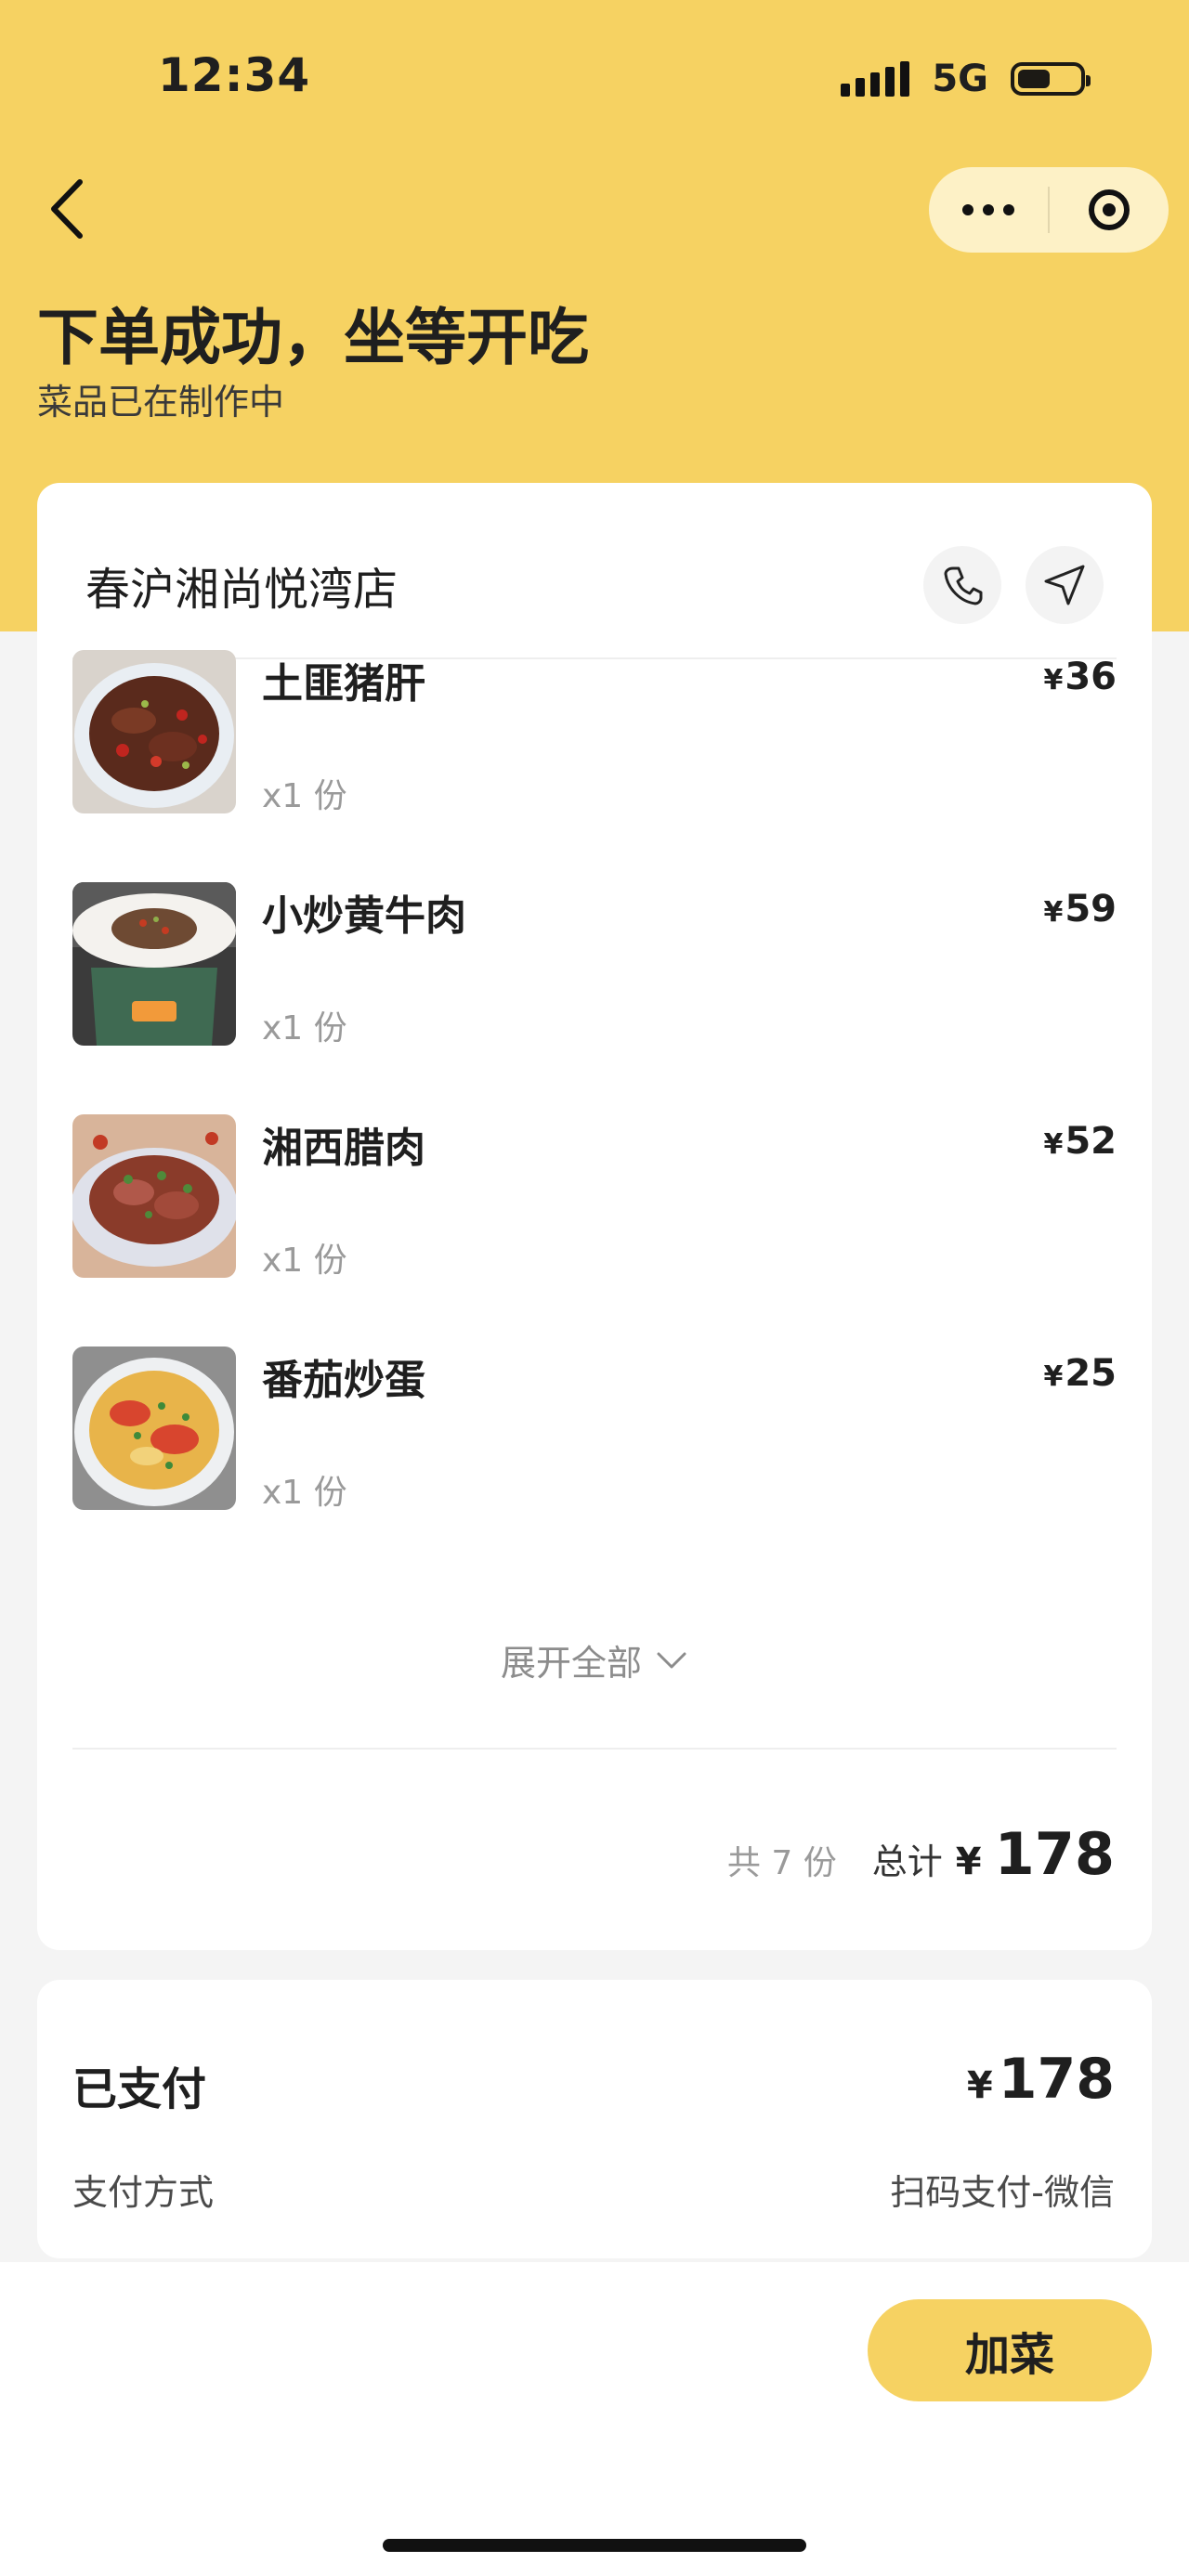  I want to click on order-item: 番茄炒蛋 x1 份 ¥25, so click(594, 1463).